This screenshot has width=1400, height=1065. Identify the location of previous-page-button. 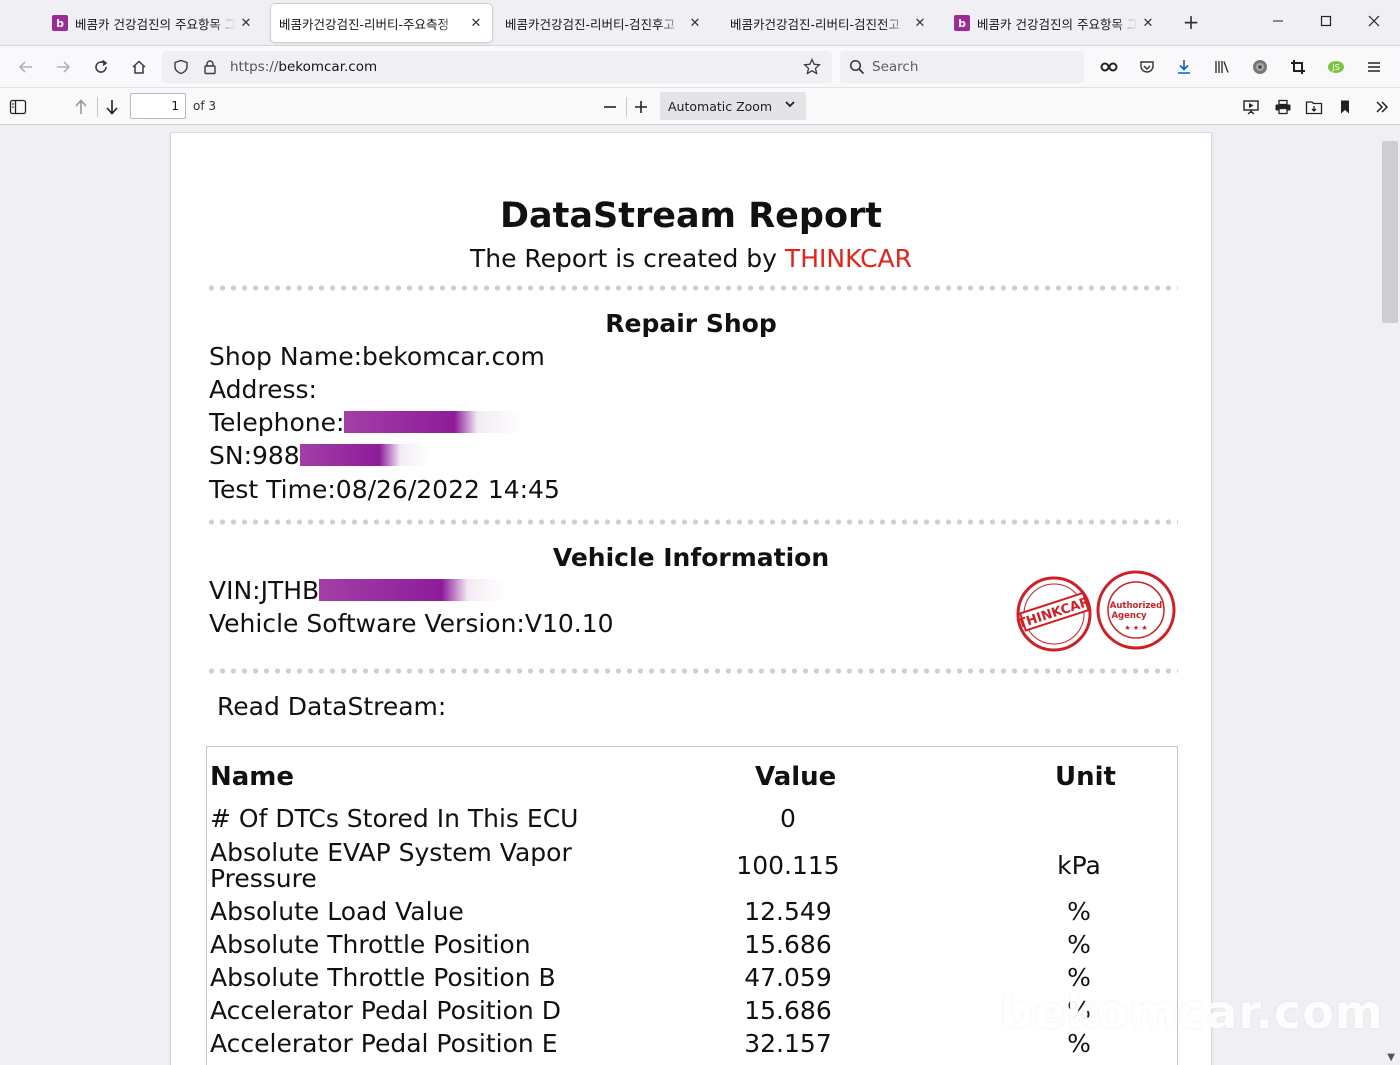
(81, 107).